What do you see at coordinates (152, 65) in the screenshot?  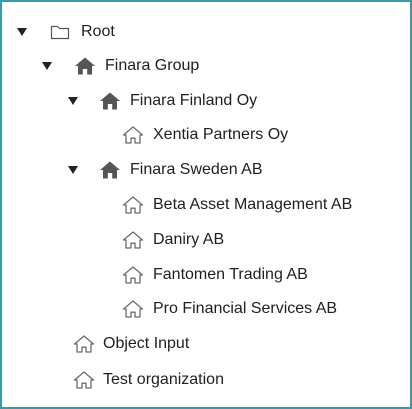 I see `tree-node-label: Finara Group` at bounding box center [152, 65].